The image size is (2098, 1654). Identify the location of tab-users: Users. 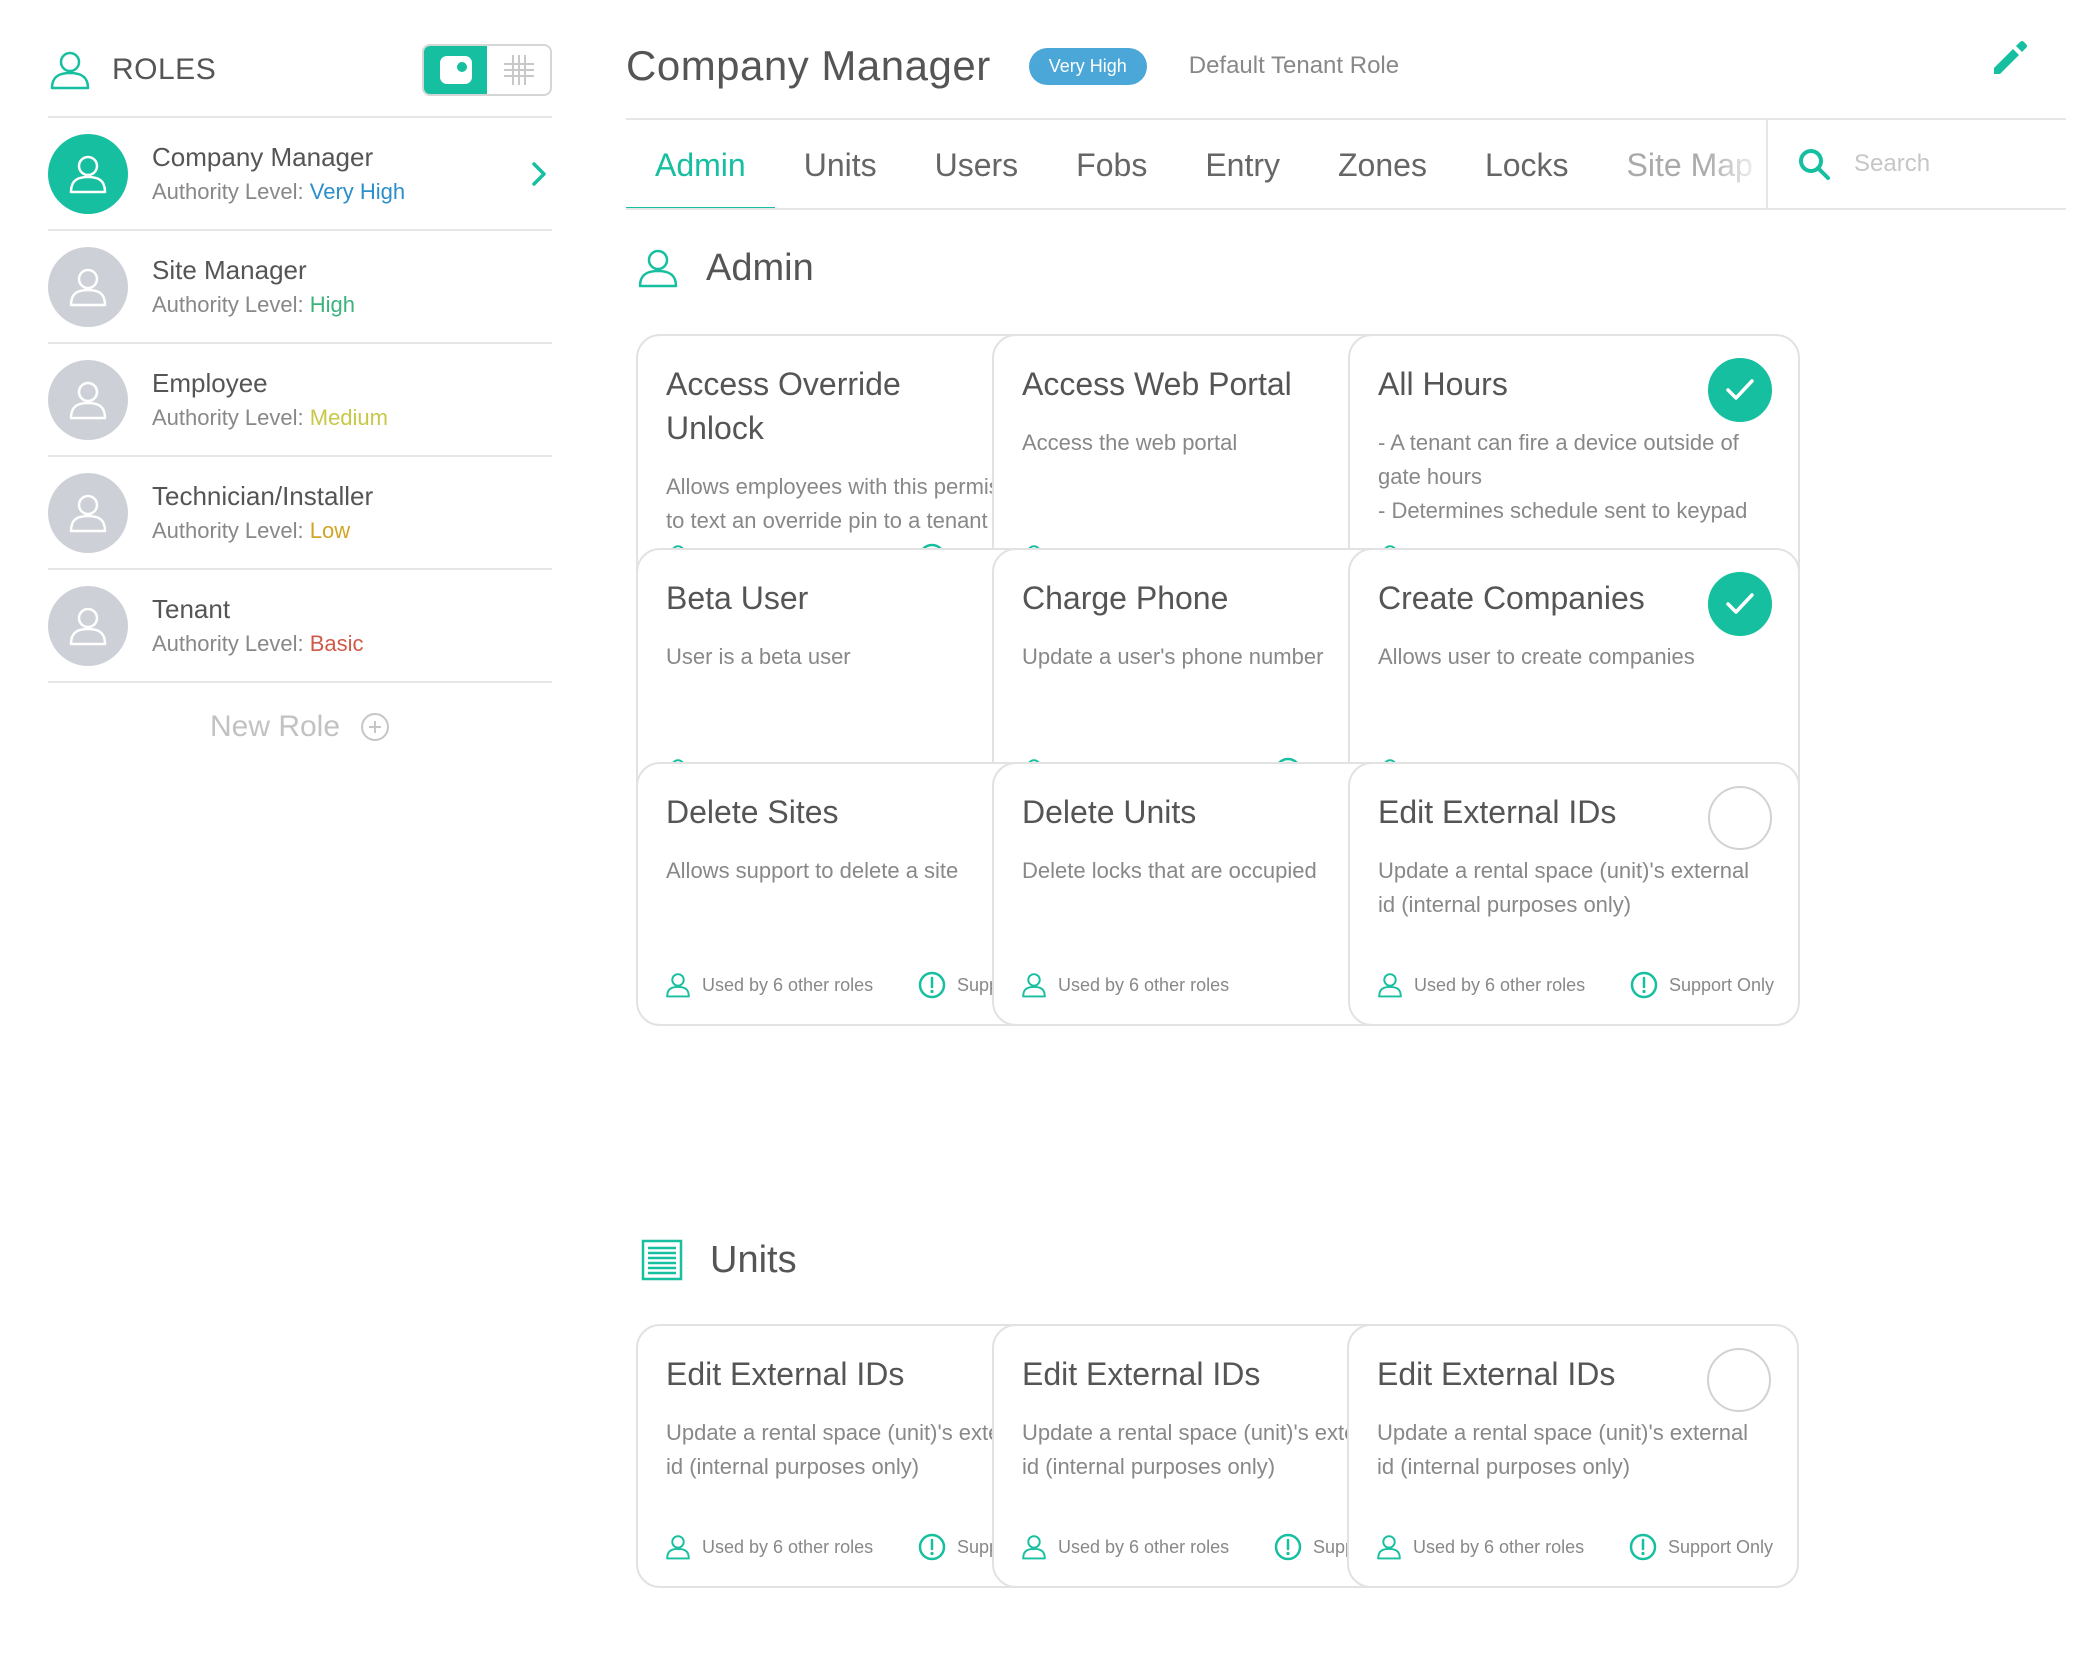
(977, 165).